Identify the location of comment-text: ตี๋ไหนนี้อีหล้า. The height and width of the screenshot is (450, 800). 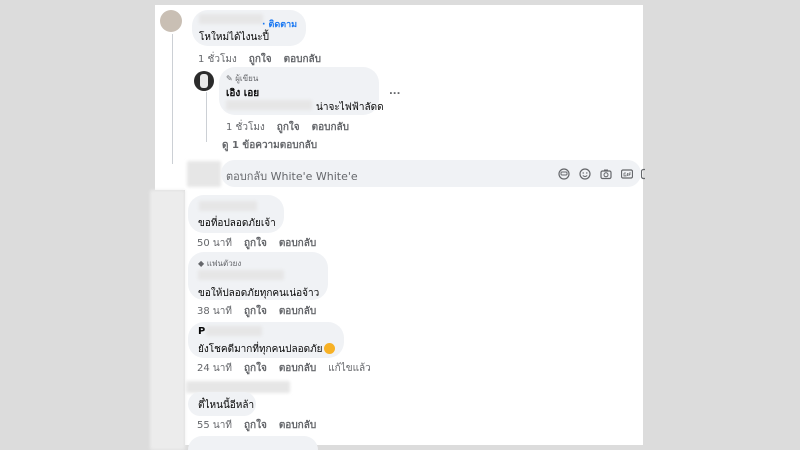
(226, 405).